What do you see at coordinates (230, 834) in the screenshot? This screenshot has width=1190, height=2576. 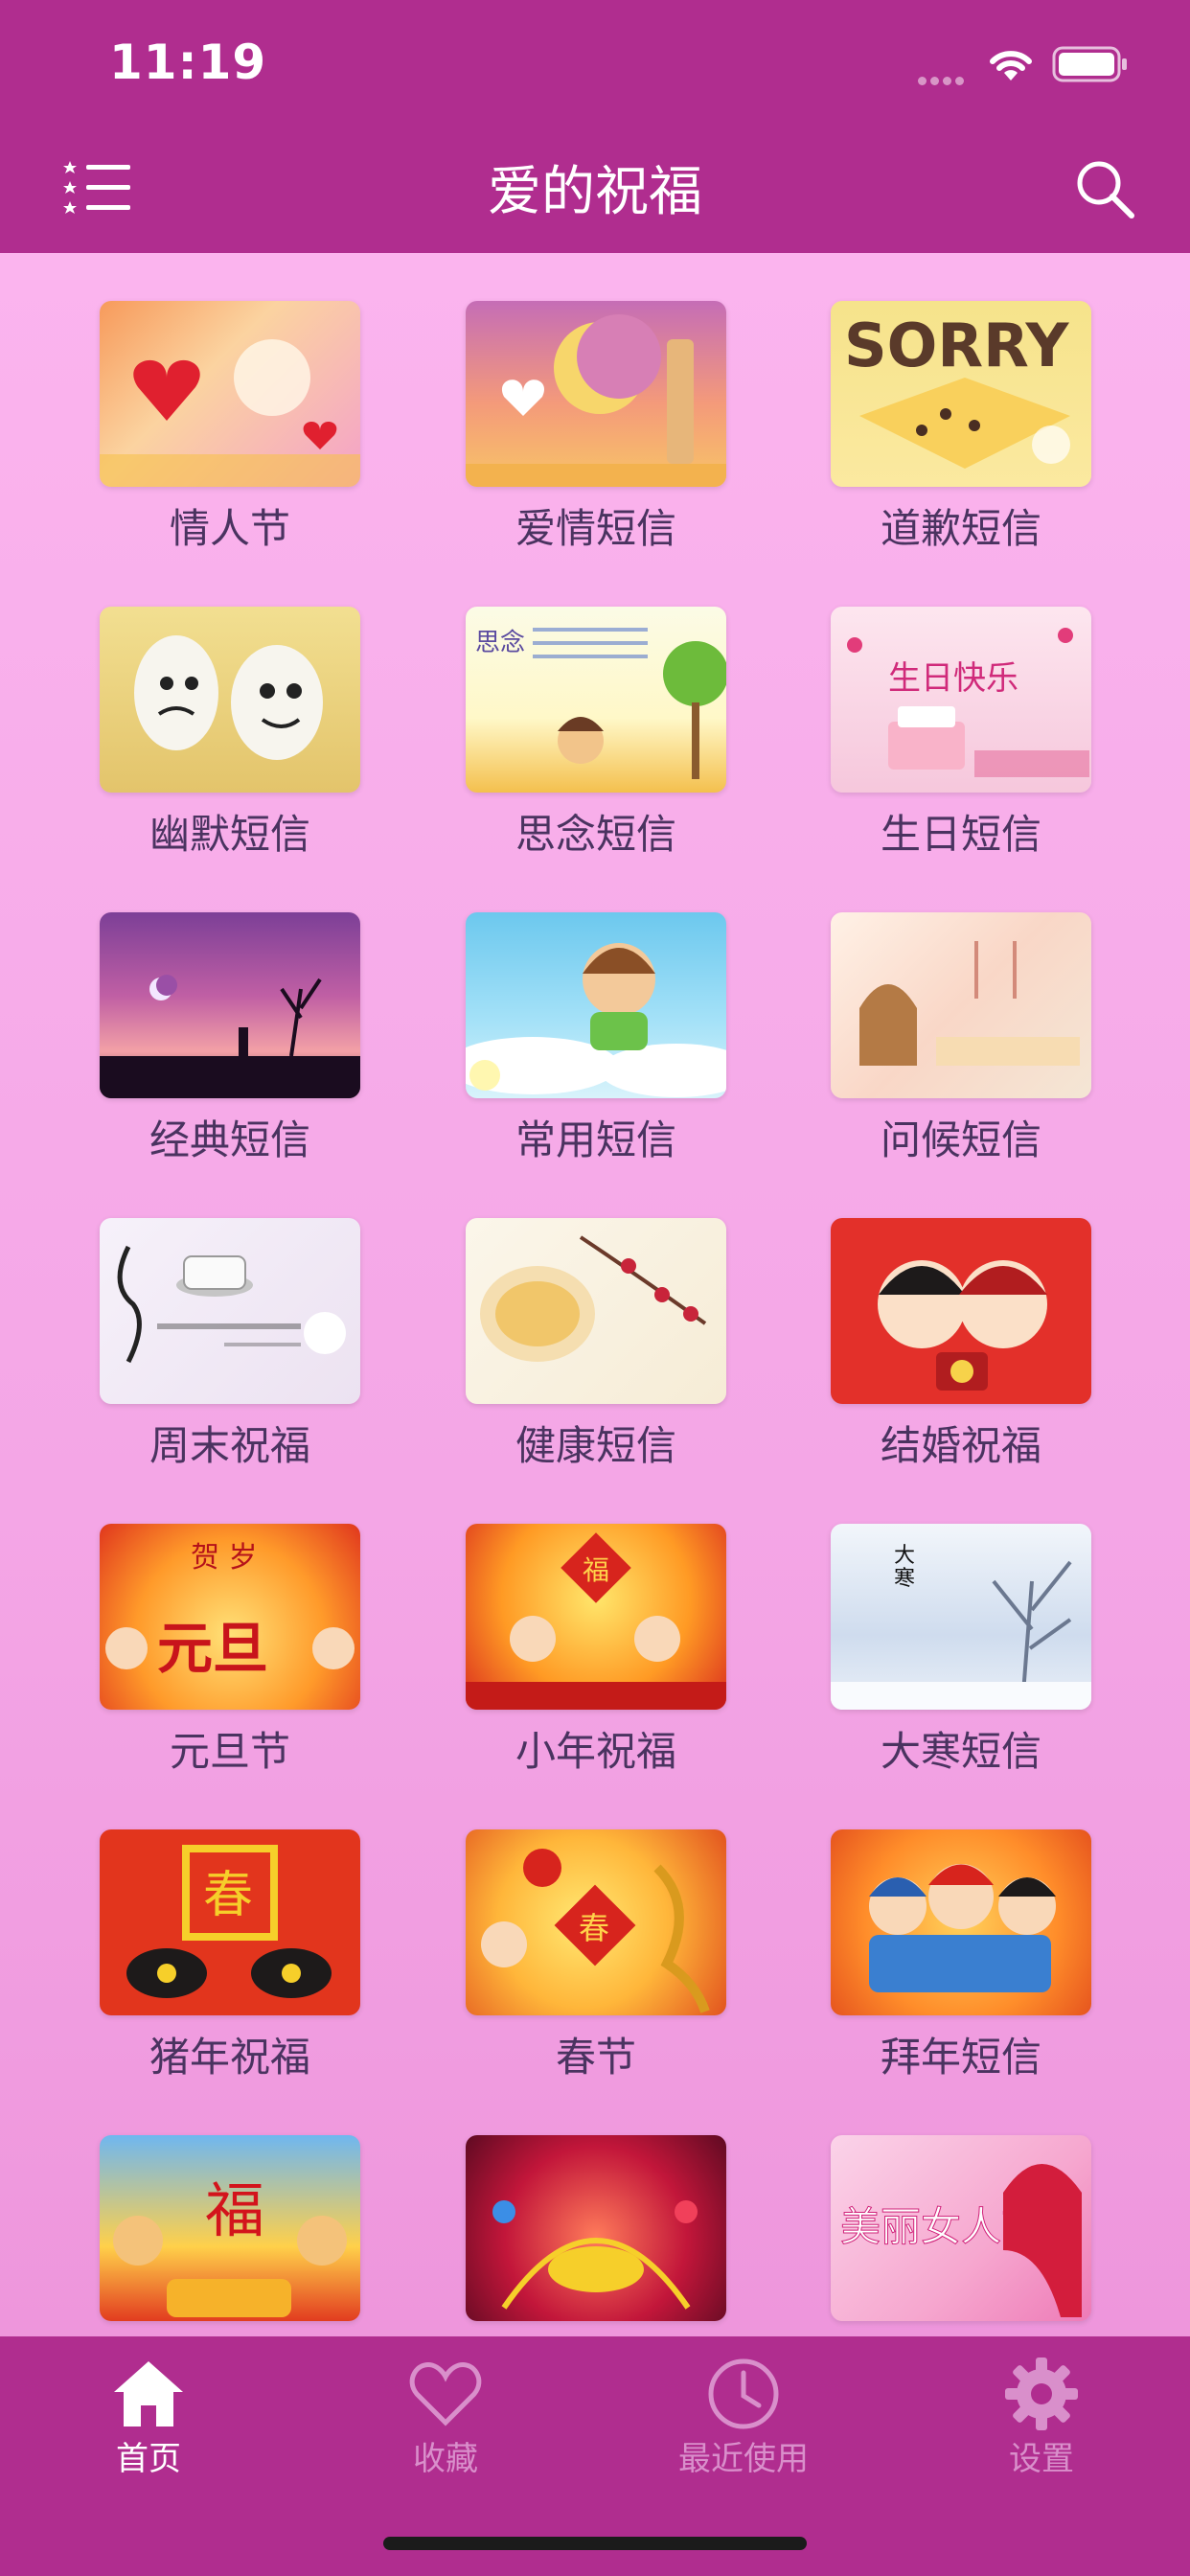 I see `category-label: 幽默短信` at bounding box center [230, 834].